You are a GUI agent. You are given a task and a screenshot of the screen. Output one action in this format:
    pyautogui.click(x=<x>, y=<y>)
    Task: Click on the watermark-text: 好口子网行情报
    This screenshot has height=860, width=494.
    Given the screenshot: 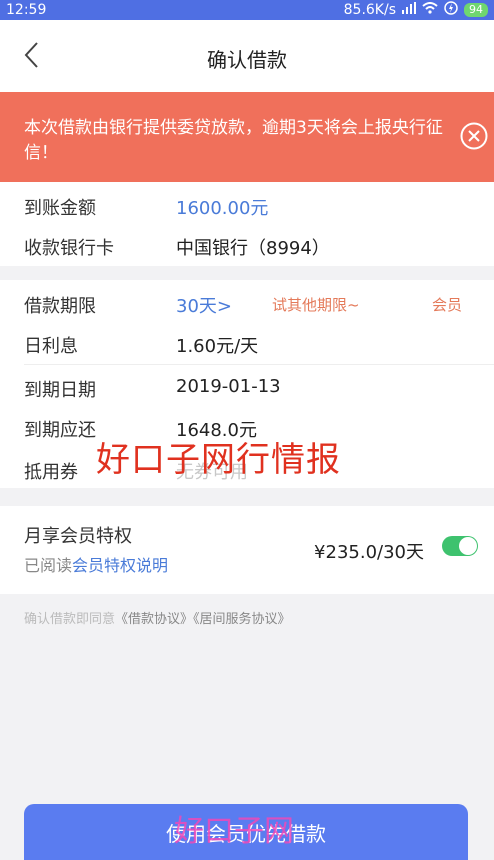 What is the action you would take?
    pyautogui.click(x=218, y=460)
    